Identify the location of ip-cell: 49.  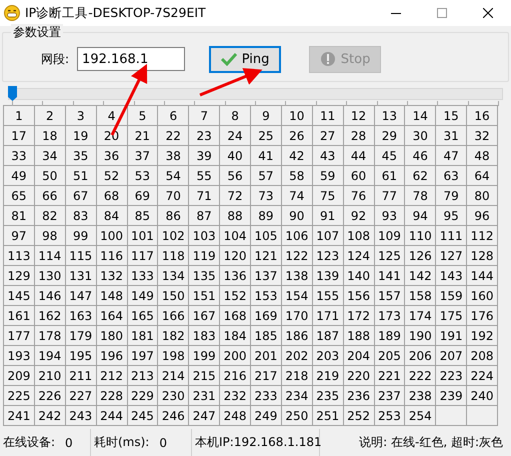
(19, 176).